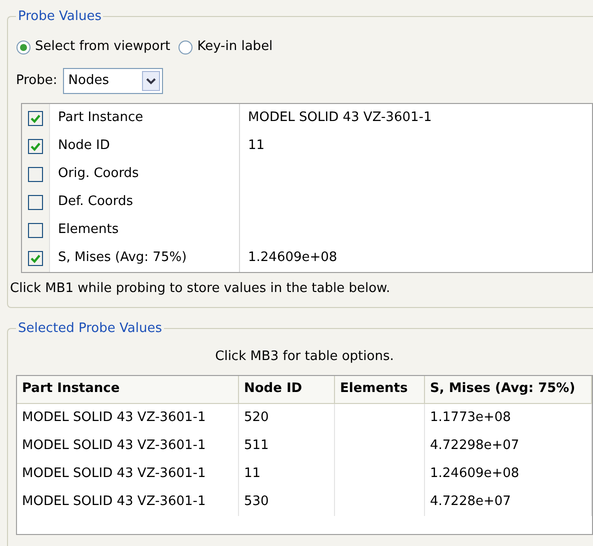 This screenshot has width=593, height=546. I want to click on field-label: Def. Coords, so click(96, 202).